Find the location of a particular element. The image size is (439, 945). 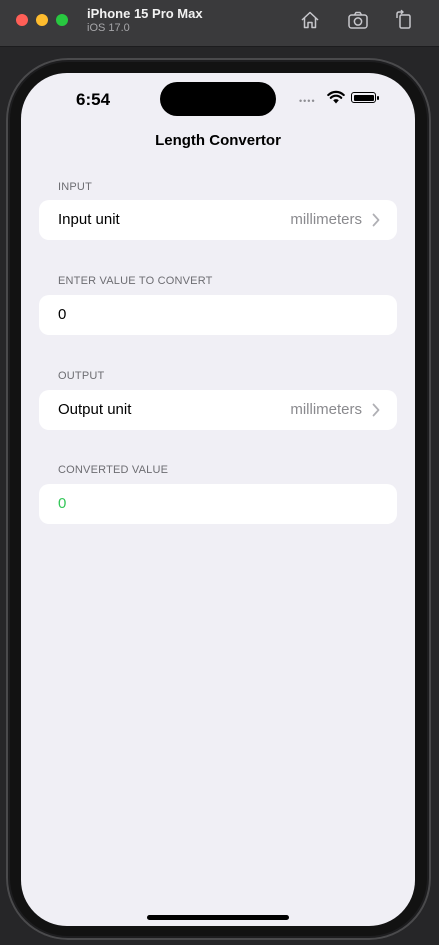

output-section-header: OUTPUT is located at coordinates (81, 376).